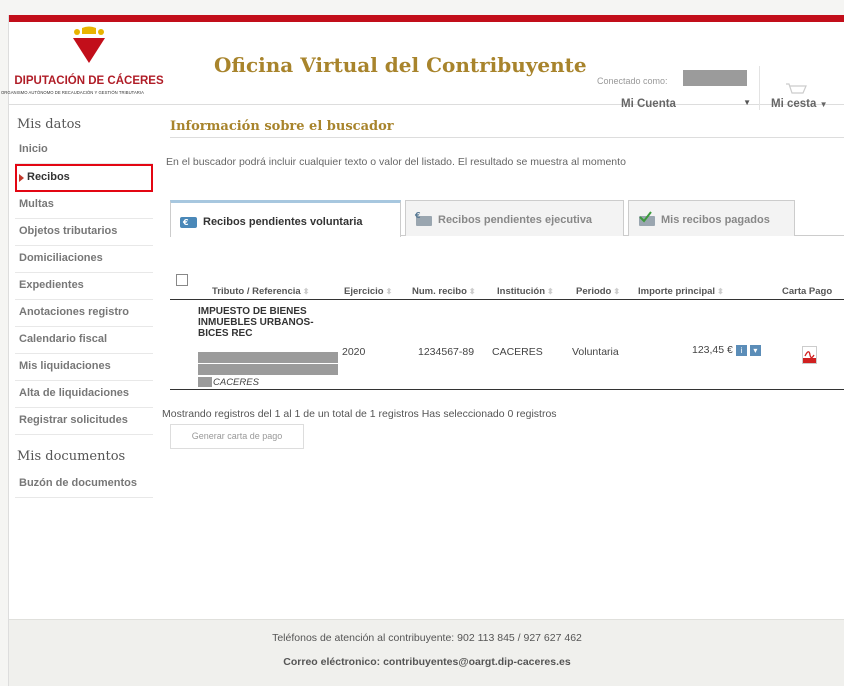  I want to click on column-tributo: Tributo / Referencia ⬍, so click(260, 291).